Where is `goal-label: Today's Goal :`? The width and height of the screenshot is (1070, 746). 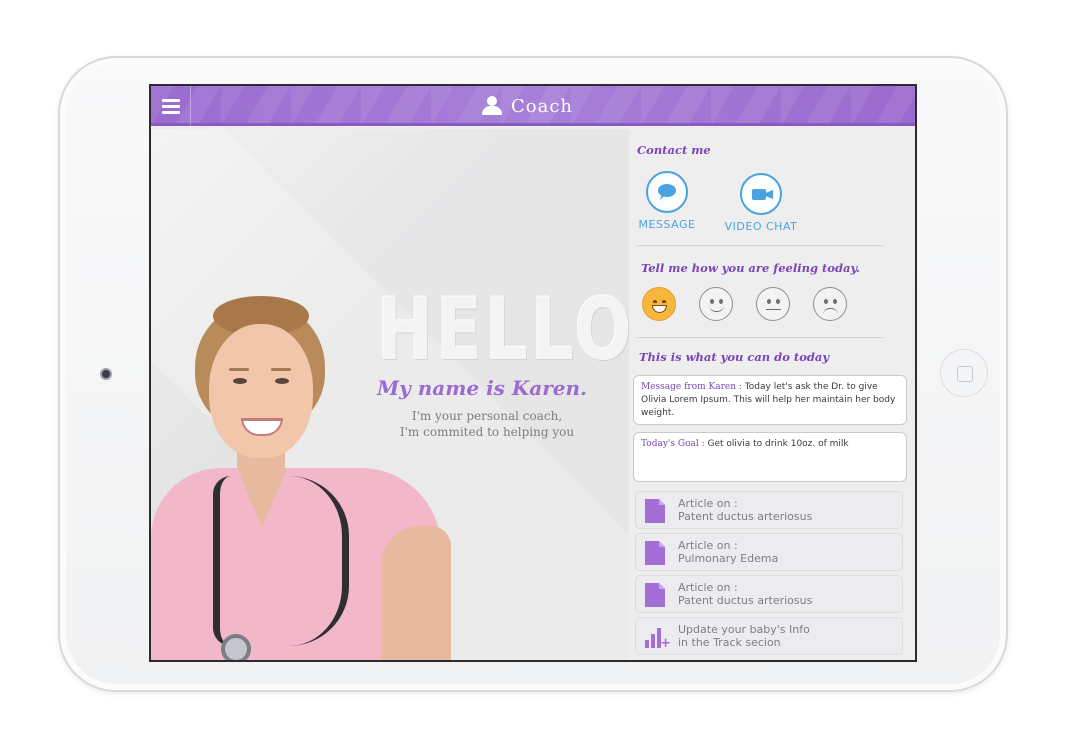 goal-label: Today's Goal : is located at coordinates (673, 444).